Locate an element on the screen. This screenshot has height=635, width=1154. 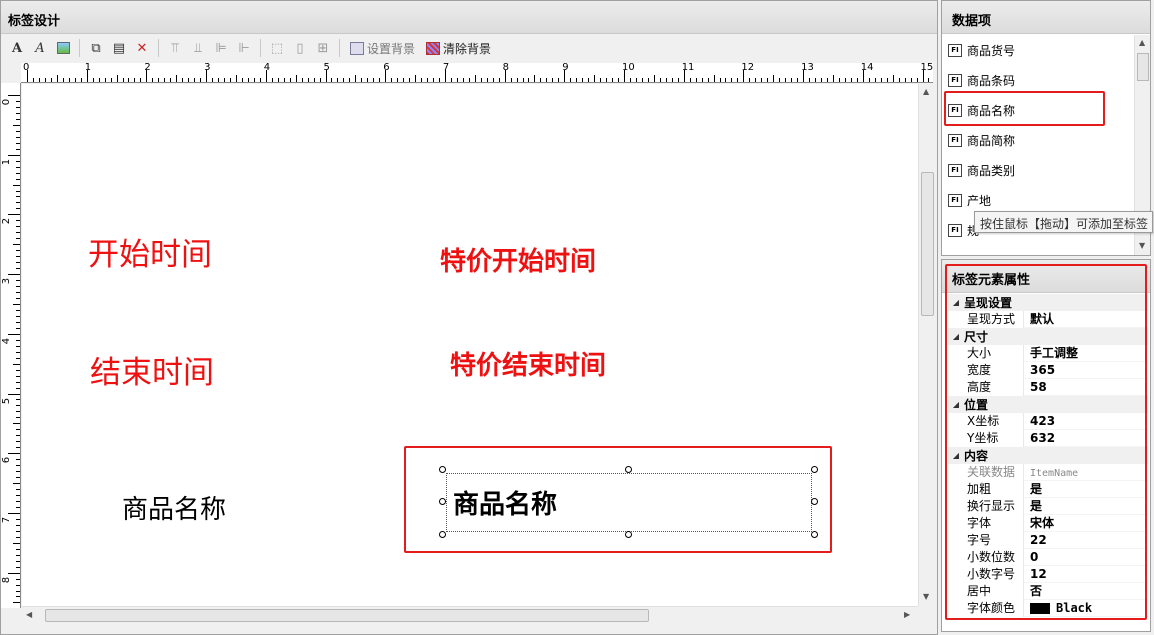
property-row: 字体 宋体 is located at coordinates (1048, 523).